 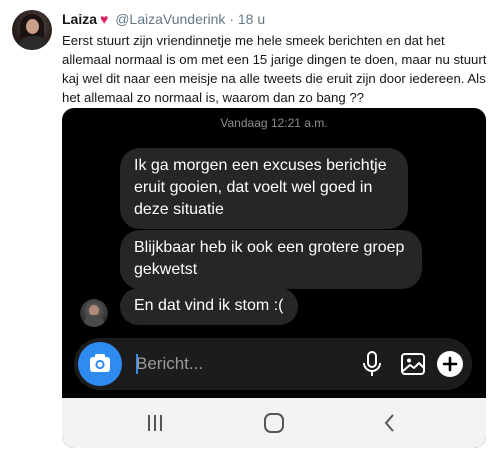 I want to click on heart-icon: ♥, so click(x=104, y=19).